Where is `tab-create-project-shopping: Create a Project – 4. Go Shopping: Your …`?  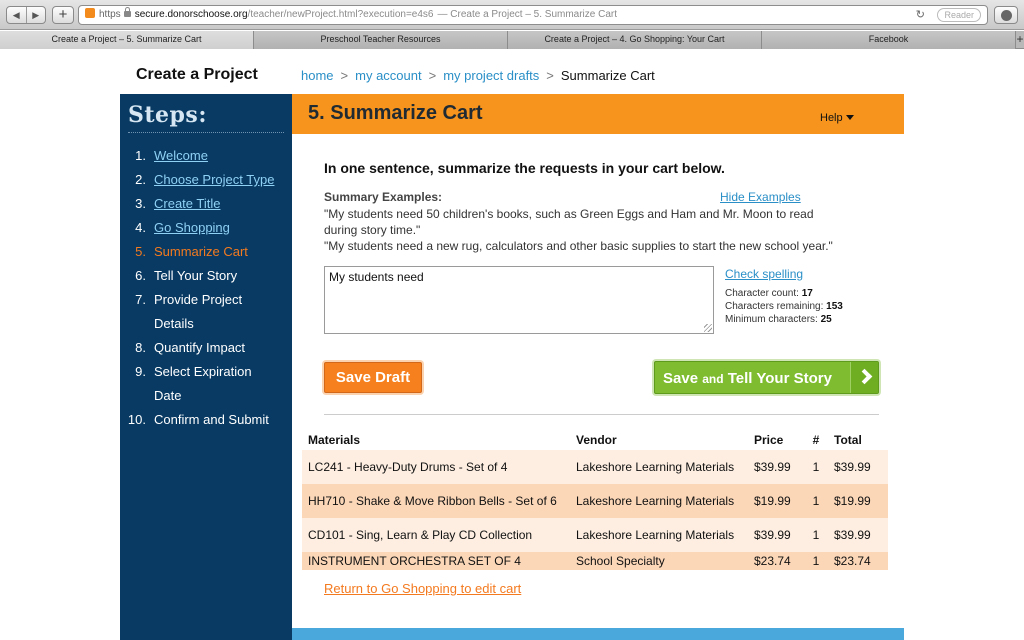 tab-create-project-shopping: Create a Project – 4. Go Shopping: Your … is located at coordinates (635, 40).